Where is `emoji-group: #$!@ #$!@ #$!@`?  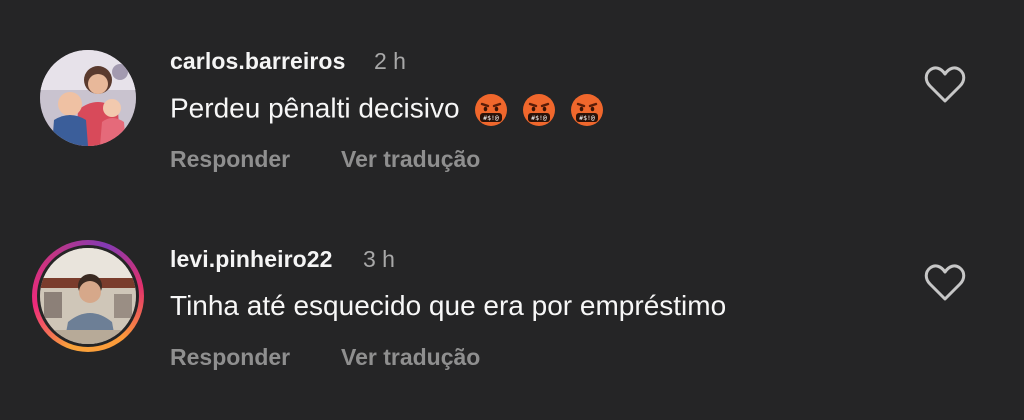
emoji-group: #$!@ #$!@ #$!@ is located at coordinates (541, 110).